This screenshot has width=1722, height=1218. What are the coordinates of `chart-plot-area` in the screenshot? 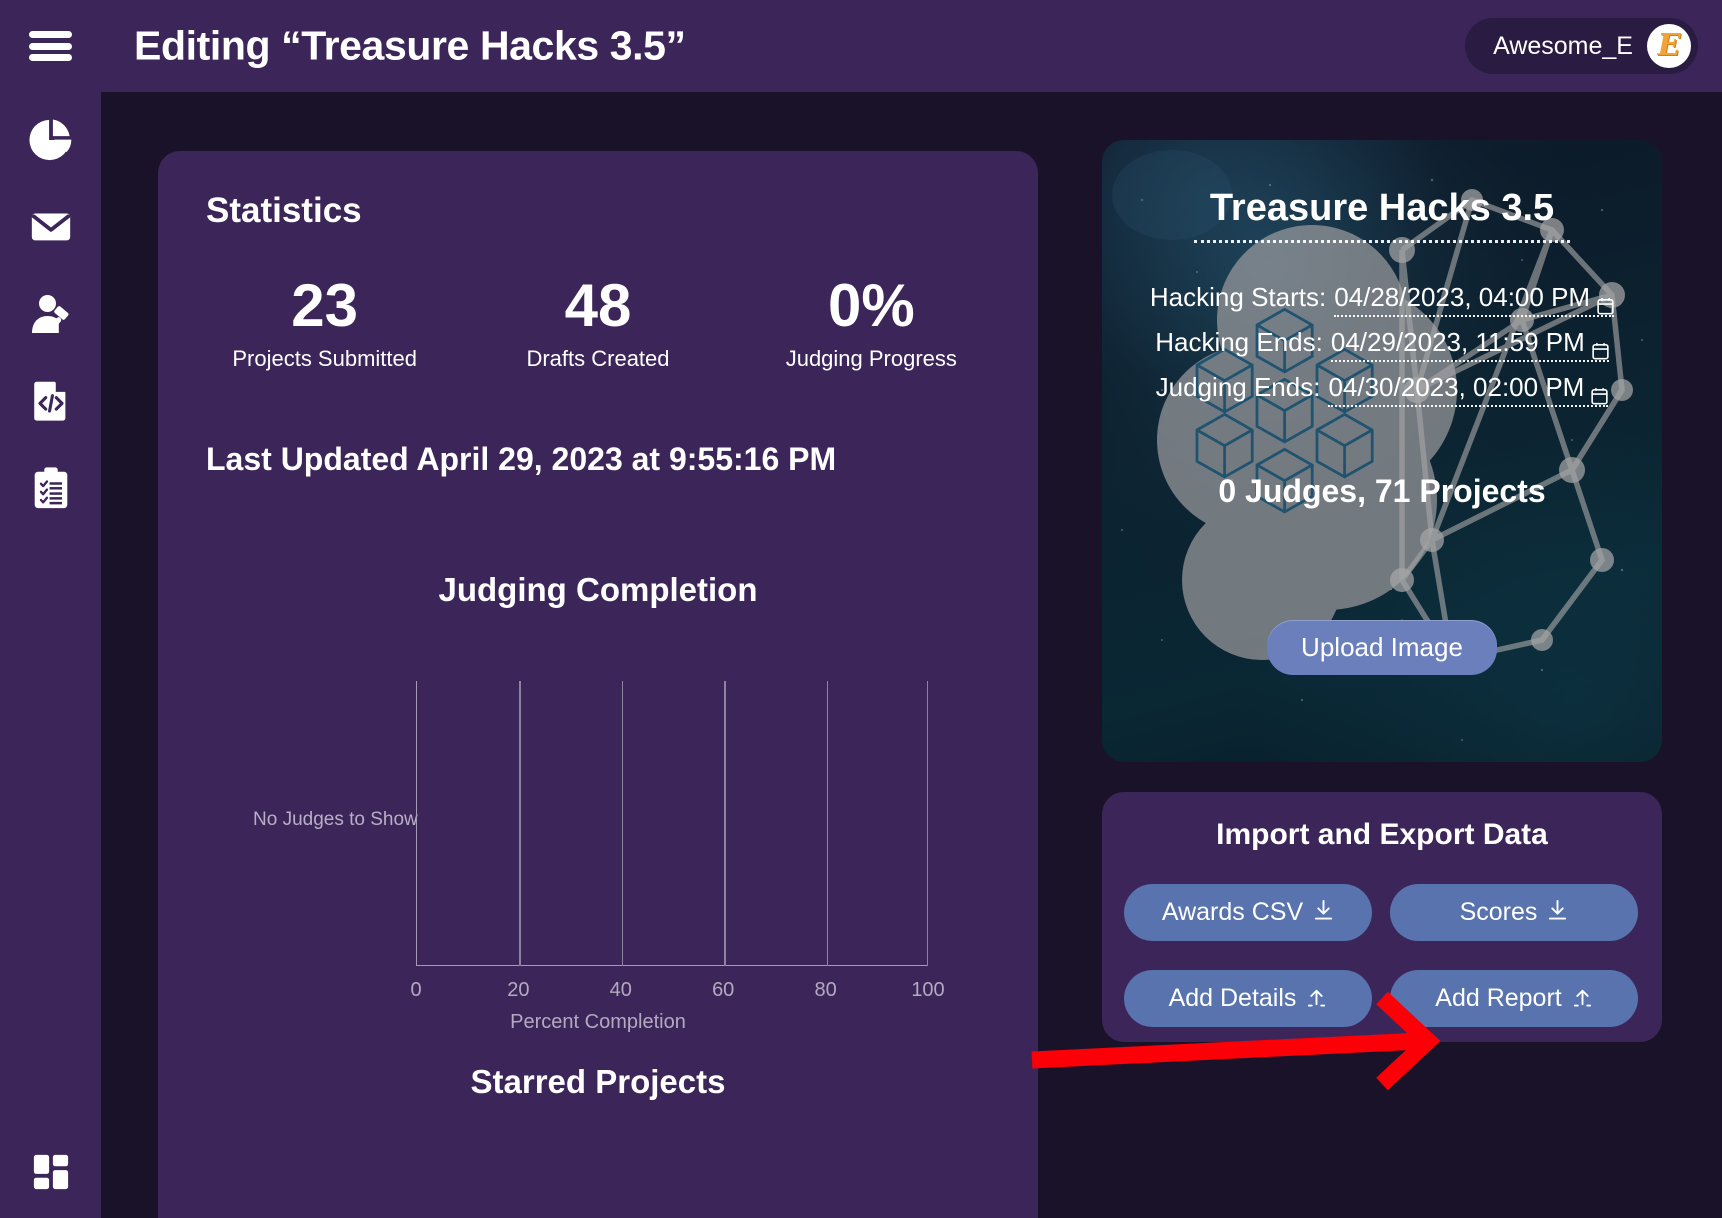 It's located at (672, 823).